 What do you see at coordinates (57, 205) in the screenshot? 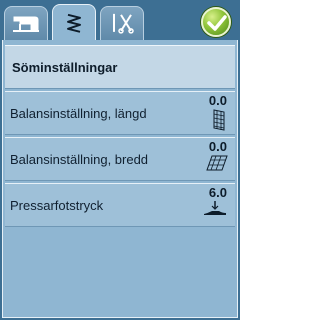
I see `setting-label: Pressarfotstryck` at bounding box center [57, 205].